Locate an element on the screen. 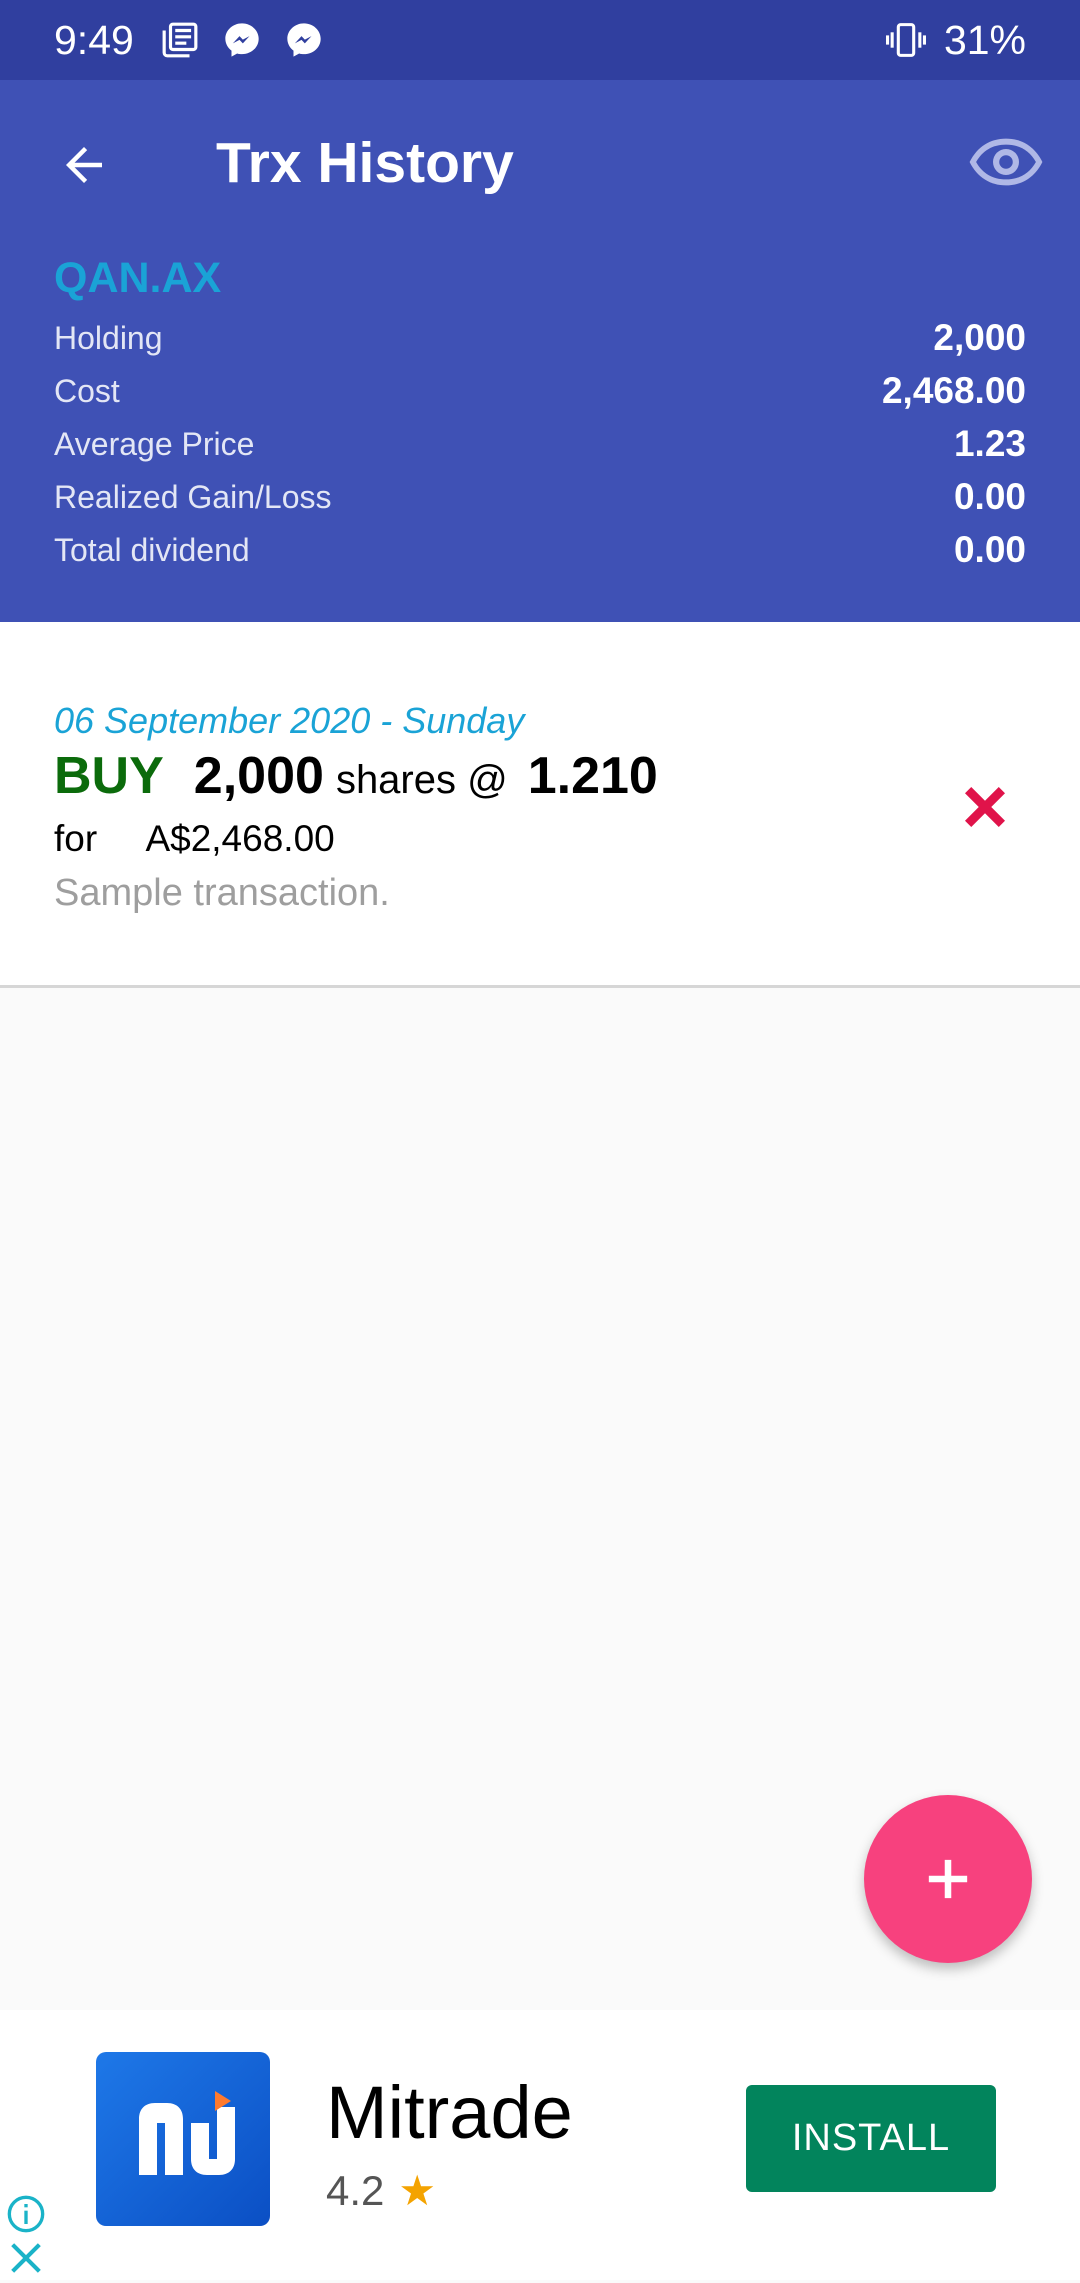 The height and width of the screenshot is (2283, 1080). vibrate-icon is located at coordinates (905, 40).